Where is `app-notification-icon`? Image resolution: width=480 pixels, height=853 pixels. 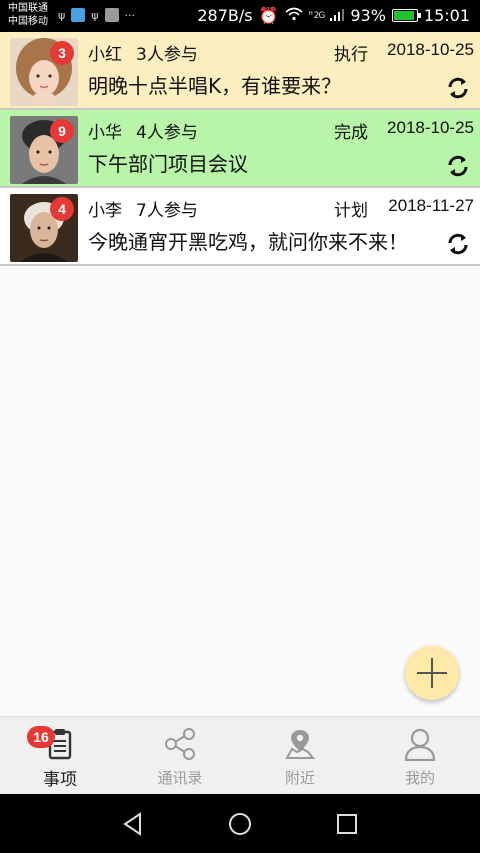 app-notification-icon is located at coordinates (78, 15).